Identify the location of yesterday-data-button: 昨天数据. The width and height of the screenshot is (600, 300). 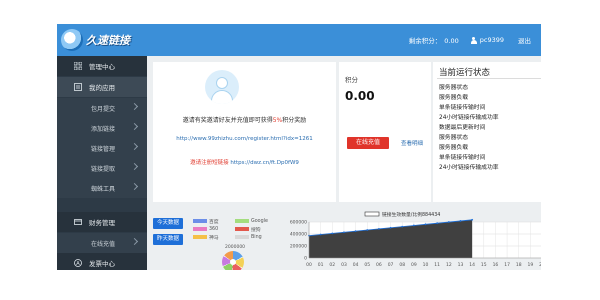
(168, 239).